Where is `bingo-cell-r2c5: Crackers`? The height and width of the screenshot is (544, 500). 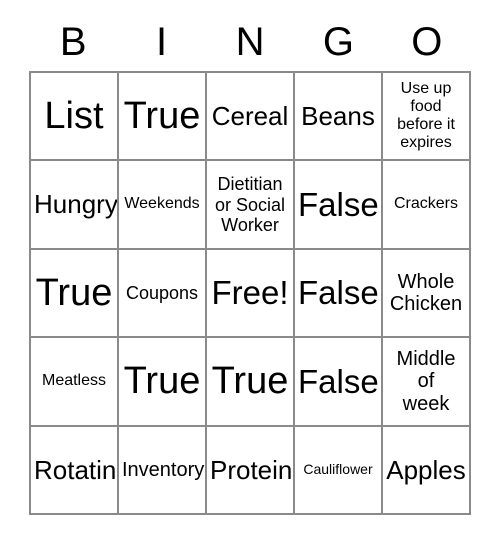
bingo-cell-r2c5: Crackers is located at coordinates (427, 205).